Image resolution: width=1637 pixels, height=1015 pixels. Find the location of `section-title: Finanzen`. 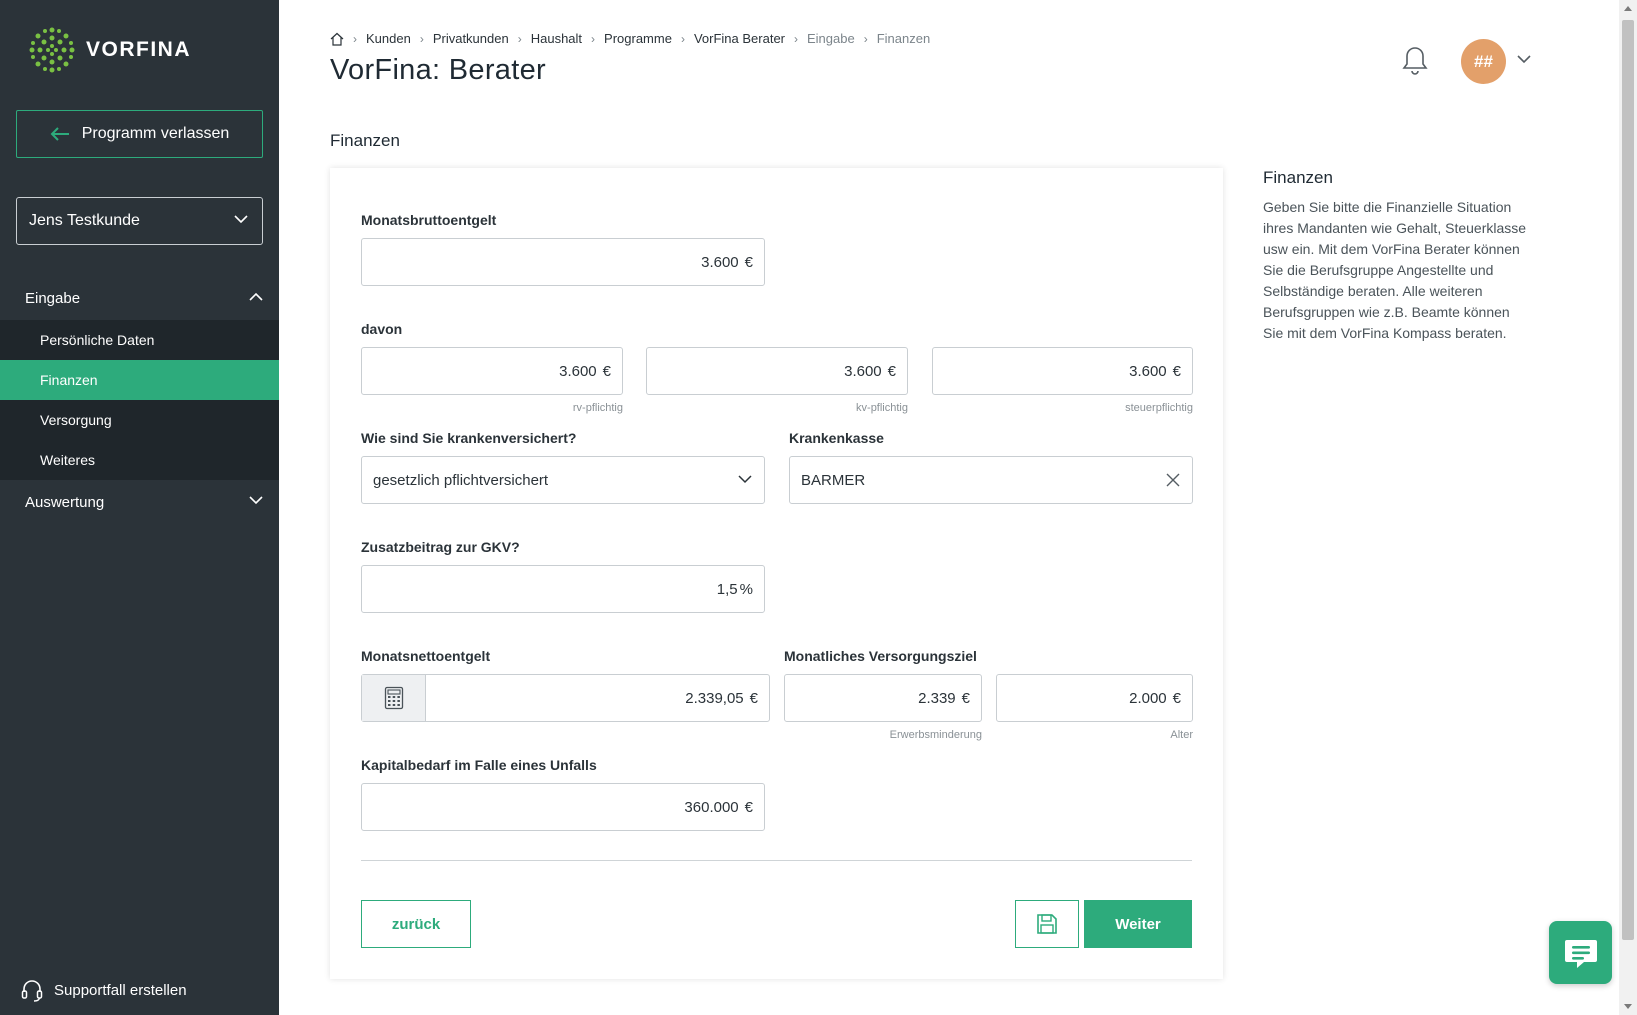

section-title: Finanzen is located at coordinates (365, 140).